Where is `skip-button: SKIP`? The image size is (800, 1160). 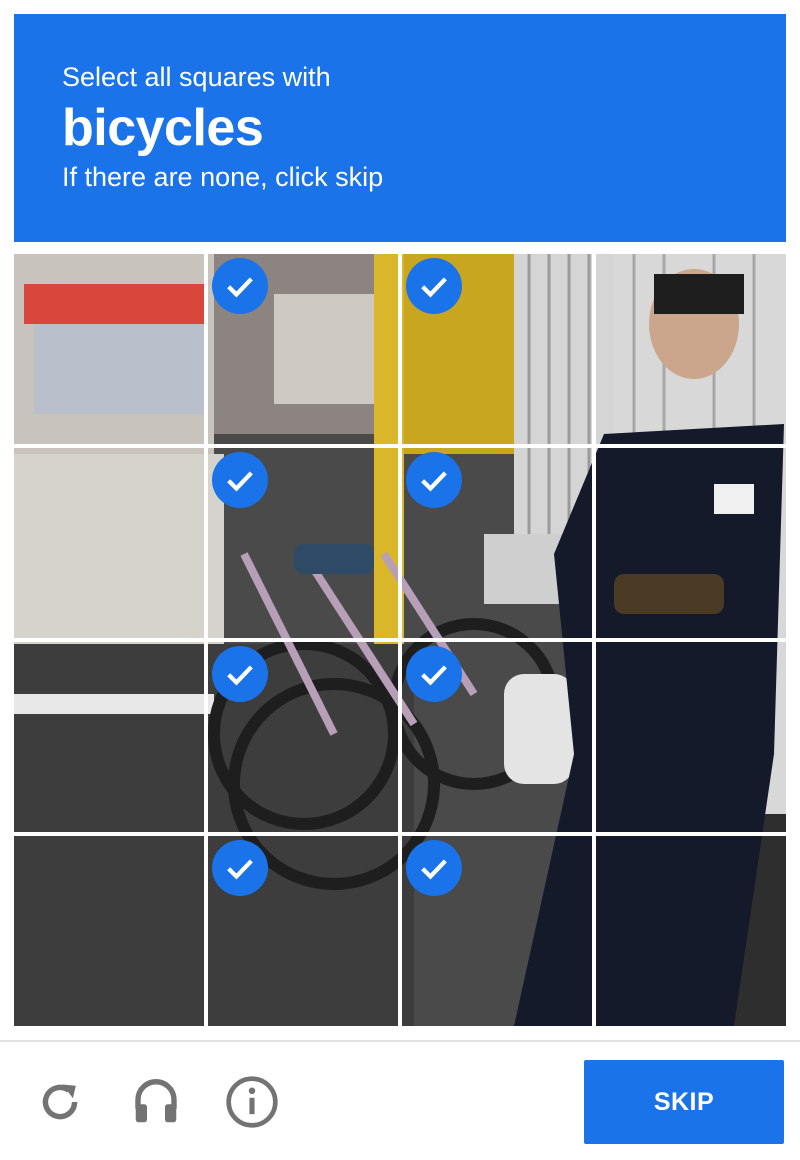 skip-button: SKIP is located at coordinates (684, 1102).